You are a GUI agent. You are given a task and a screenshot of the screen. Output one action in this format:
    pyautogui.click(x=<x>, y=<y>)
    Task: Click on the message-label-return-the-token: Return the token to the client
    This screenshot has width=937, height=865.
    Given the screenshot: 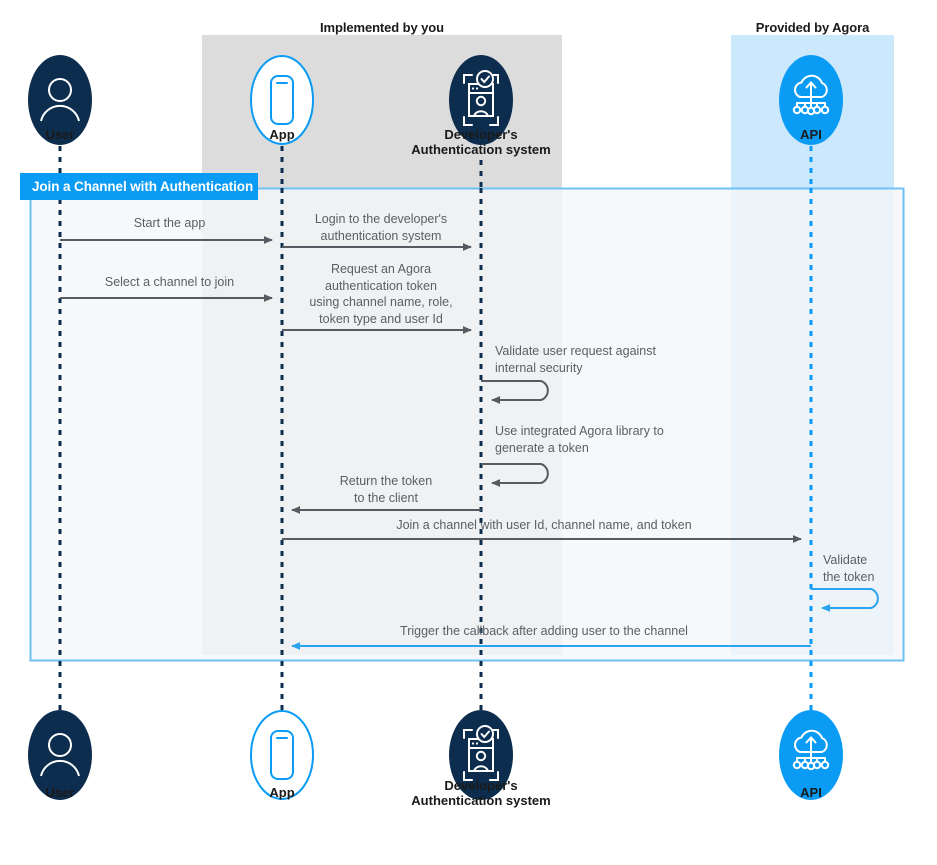 What is the action you would take?
    pyautogui.click(x=386, y=489)
    